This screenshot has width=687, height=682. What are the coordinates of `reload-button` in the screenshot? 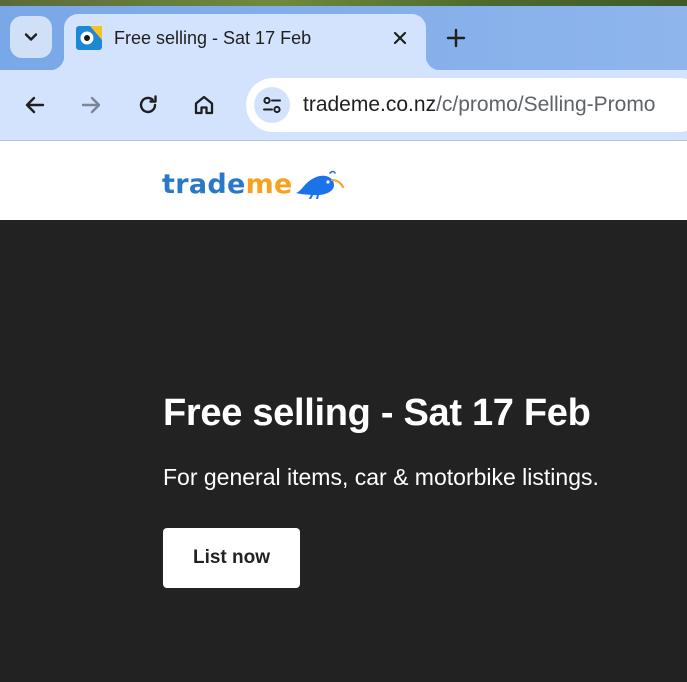 It's located at (148, 105).